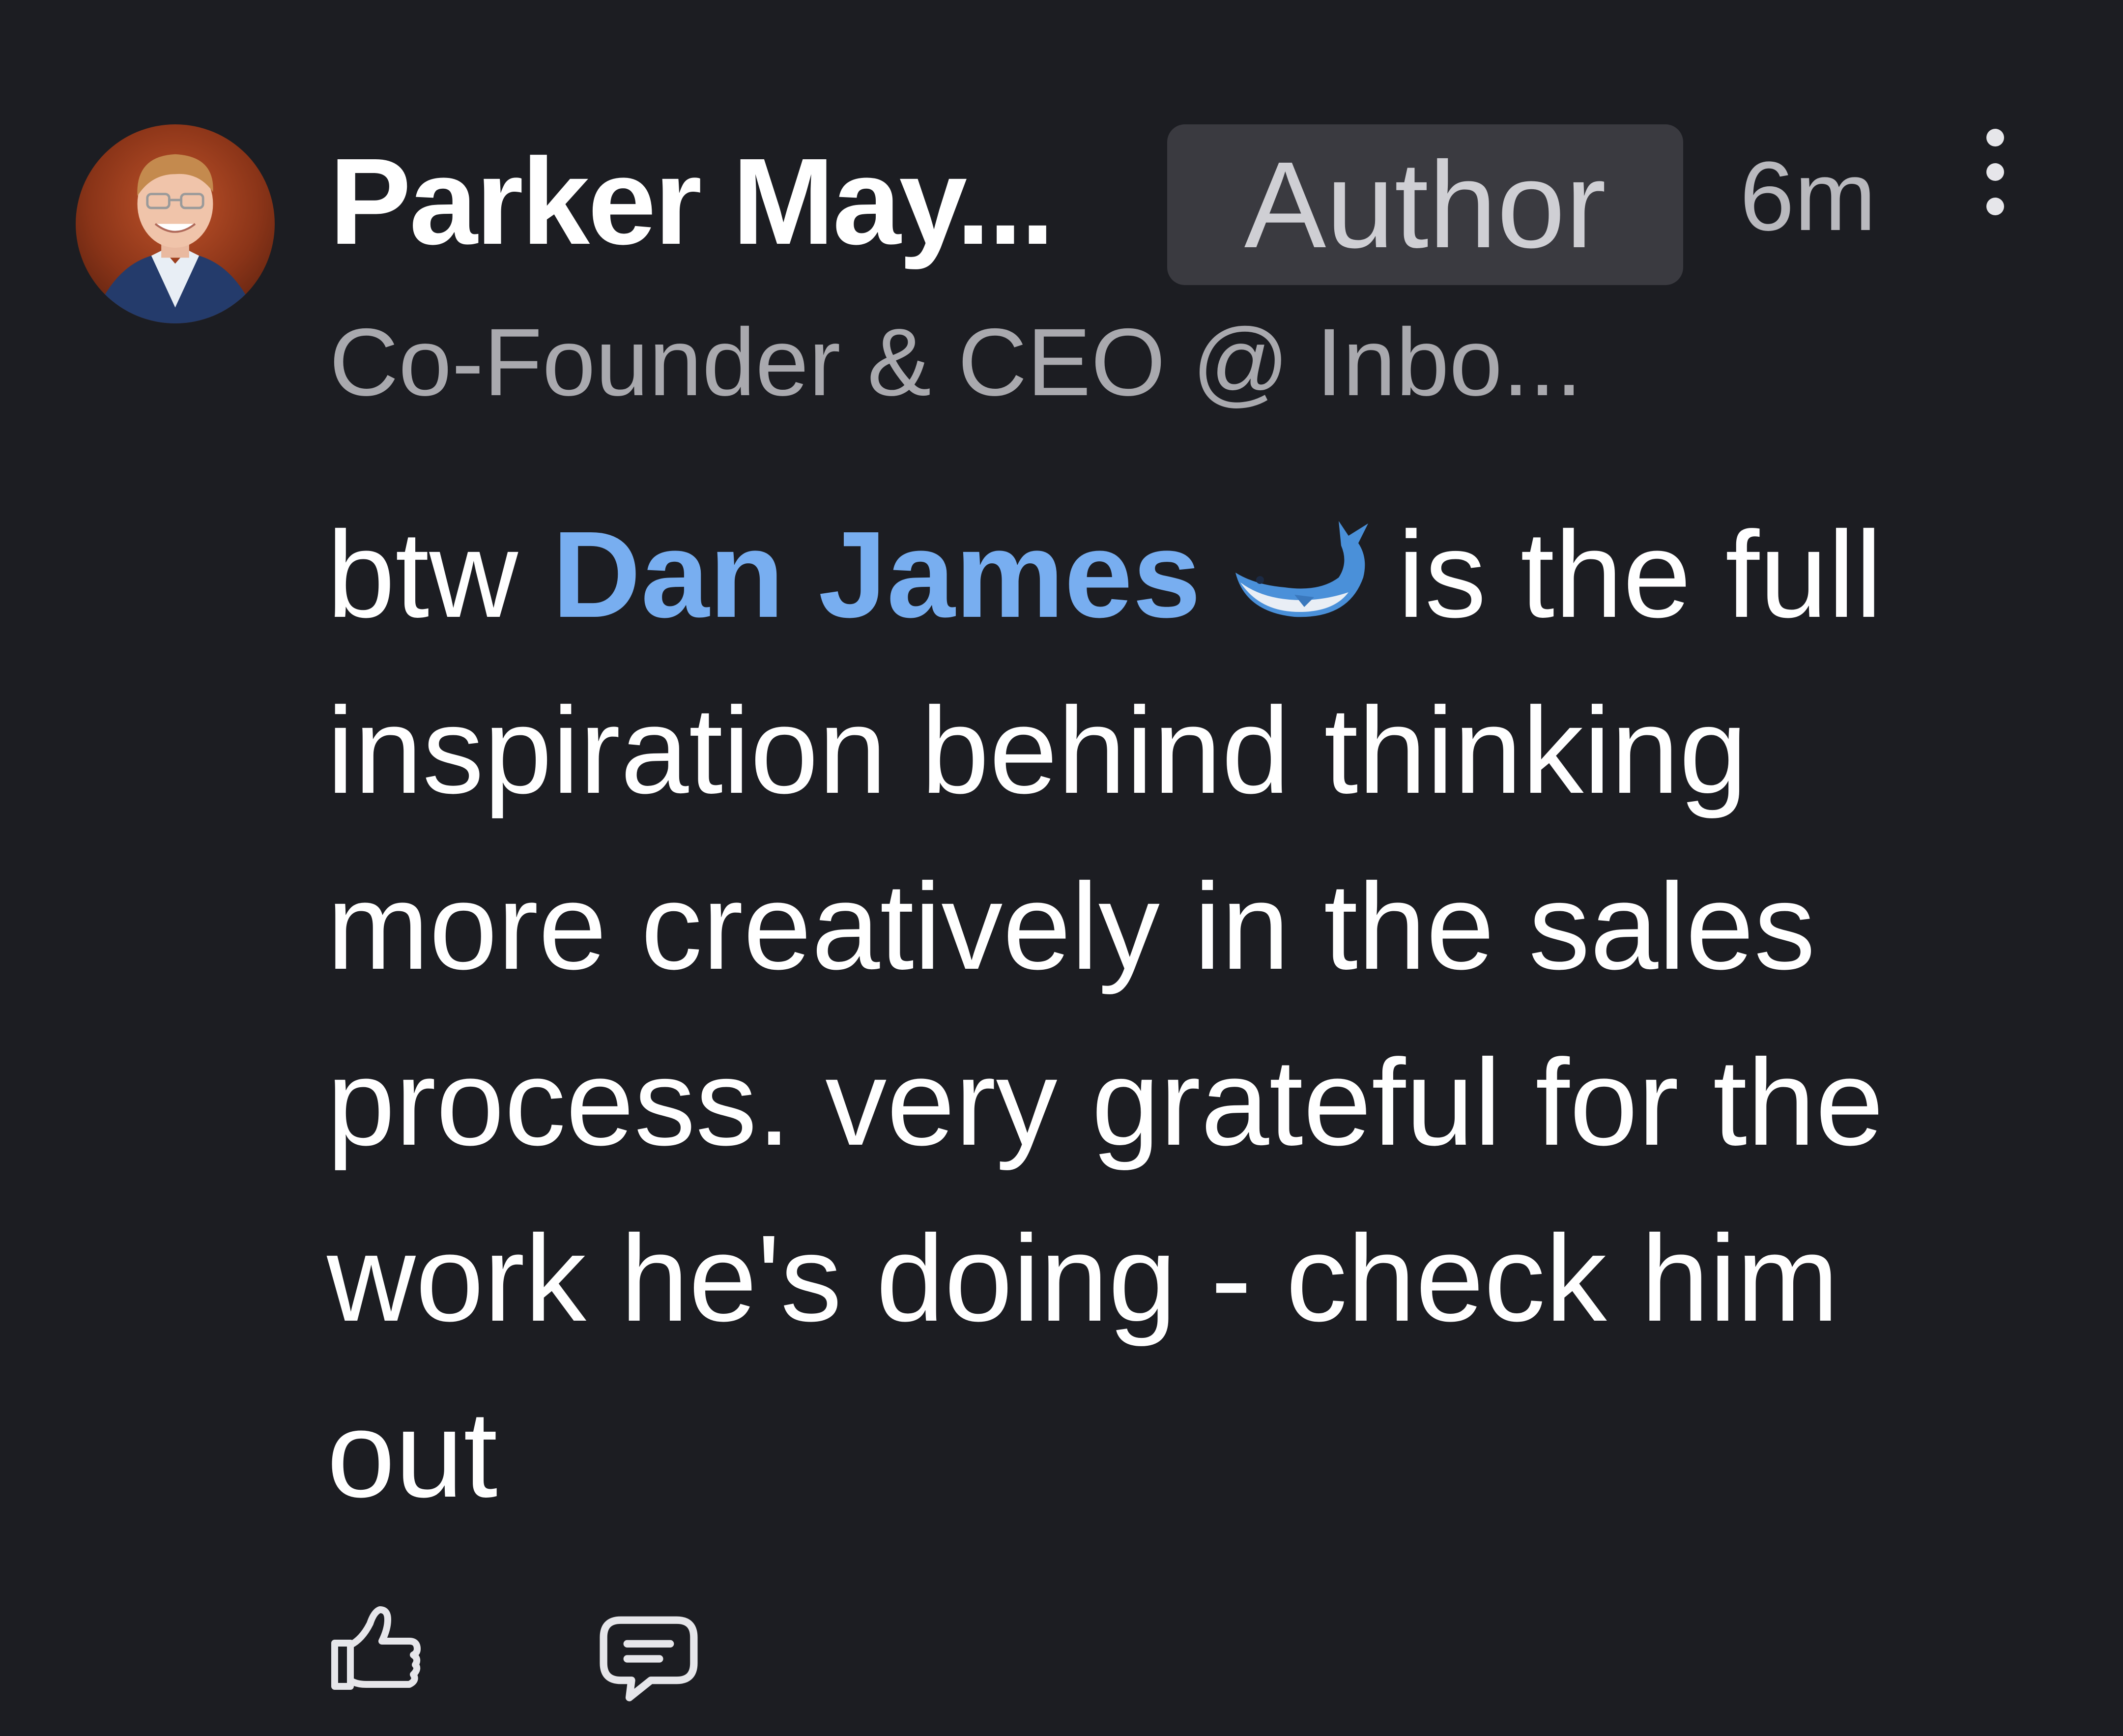  Describe the element at coordinates (876, 574) in the screenshot. I see `mention-link: Dan James` at that location.